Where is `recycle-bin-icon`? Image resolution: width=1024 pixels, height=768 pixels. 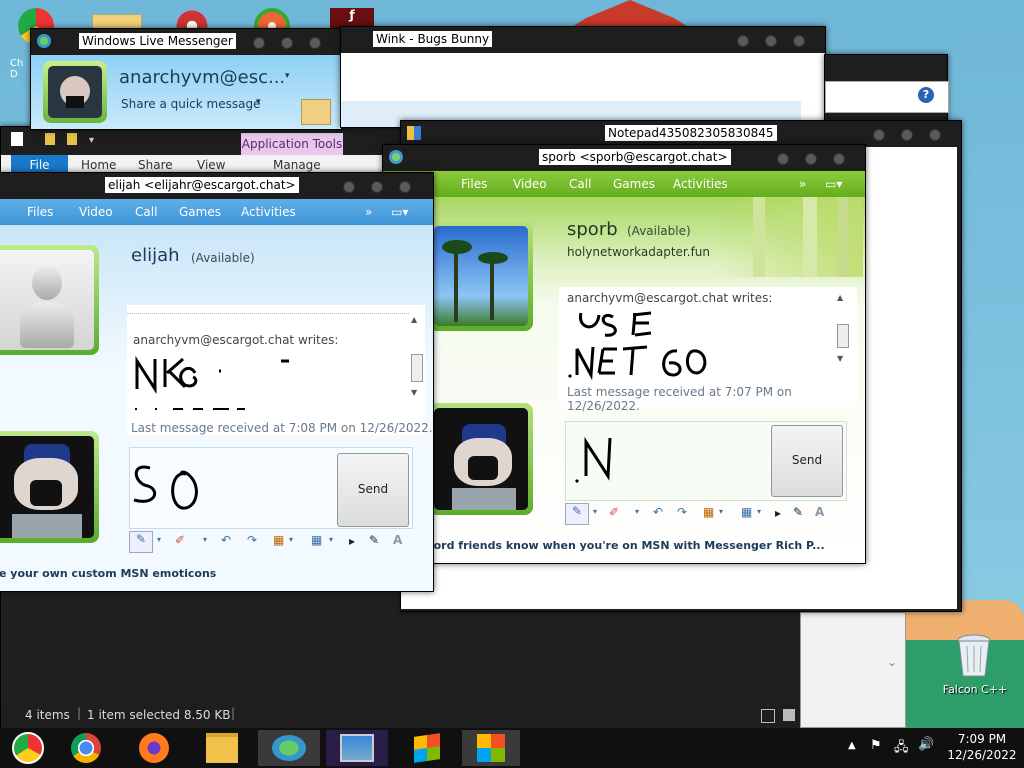 recycle-bin-icon is located at coordinates (974, 656).